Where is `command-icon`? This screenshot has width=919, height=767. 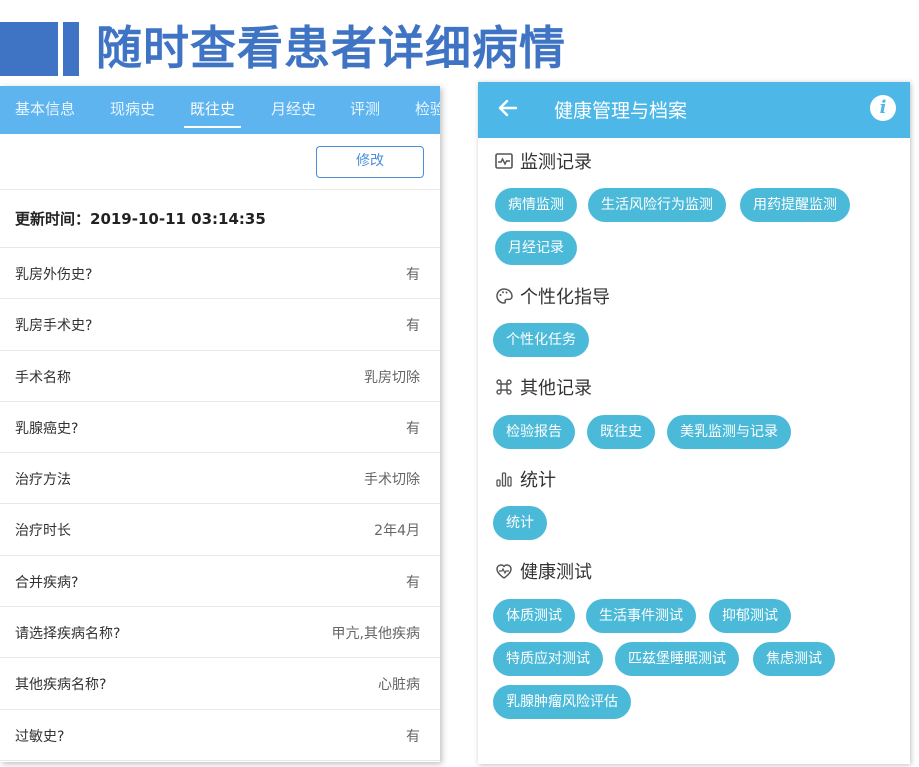
command-icon is located at coordinates (504, 387).